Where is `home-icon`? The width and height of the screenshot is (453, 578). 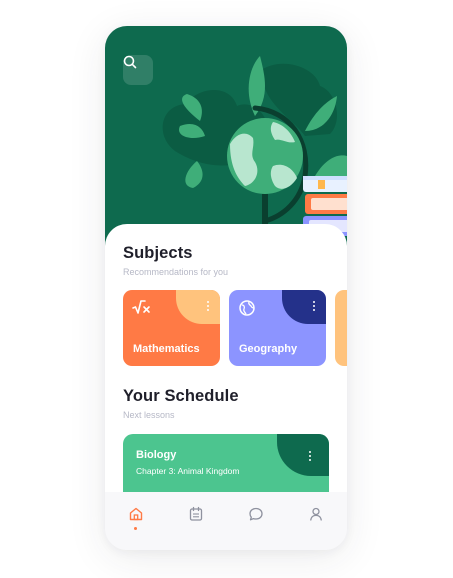
home-icon is located at coordinates (136, 514).